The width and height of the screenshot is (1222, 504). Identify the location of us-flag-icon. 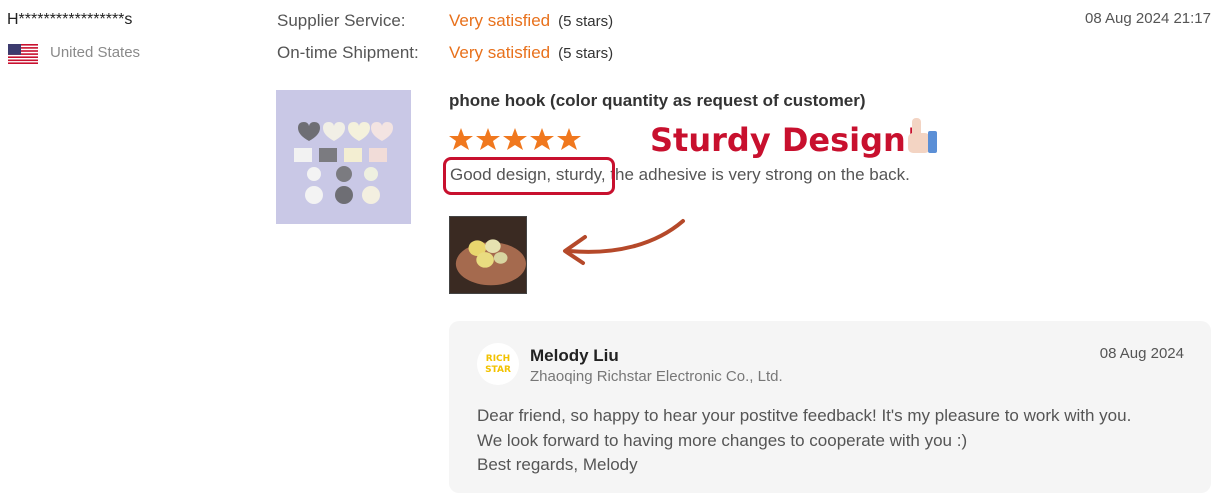
(23, 54).